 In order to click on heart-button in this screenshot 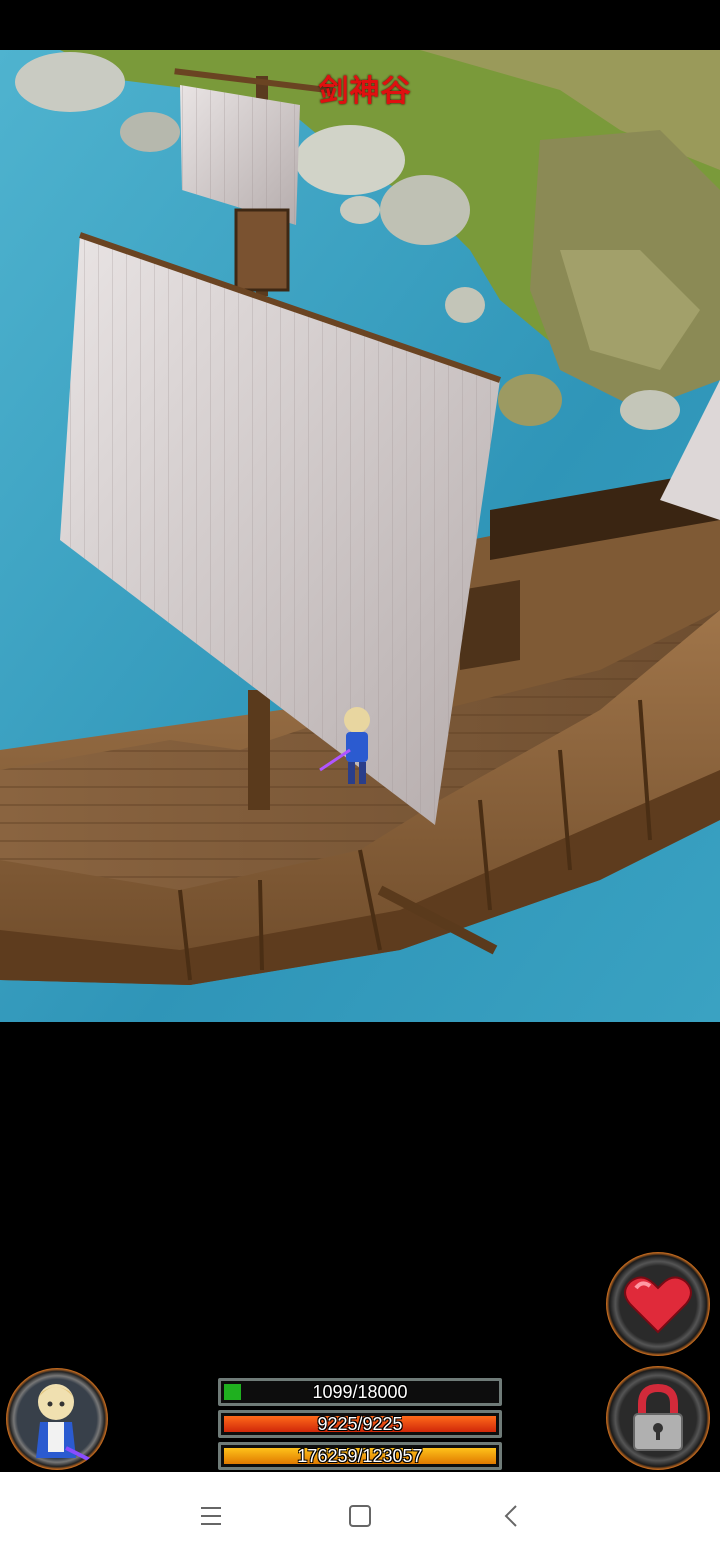, I will do `click(658, 1304)`.